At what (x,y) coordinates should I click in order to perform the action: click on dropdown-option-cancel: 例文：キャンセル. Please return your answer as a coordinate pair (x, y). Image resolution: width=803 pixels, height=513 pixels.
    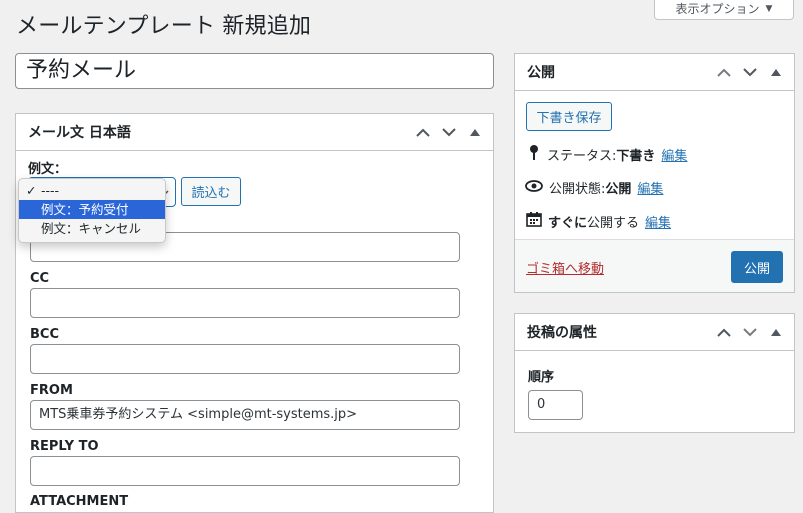
    Looking at the image, I should click on (92, 228).